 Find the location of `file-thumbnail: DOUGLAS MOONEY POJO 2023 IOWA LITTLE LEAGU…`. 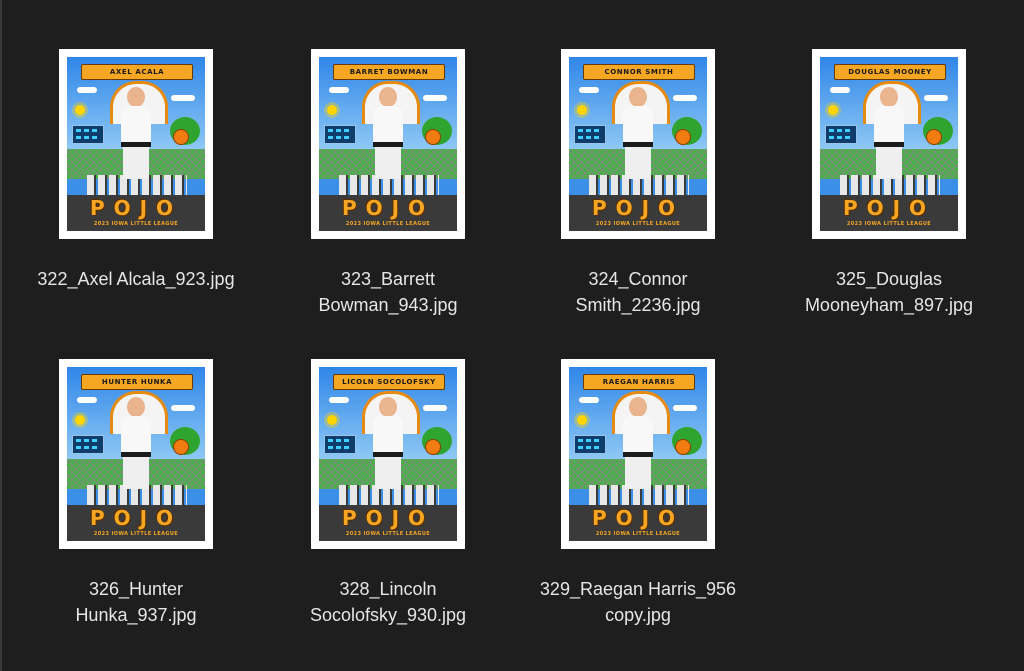

file-thumbnail: DOUGLAS MOONEY POJO 2023 IOWA LITTLE LEAGU… is located at coordinates (889, 144).